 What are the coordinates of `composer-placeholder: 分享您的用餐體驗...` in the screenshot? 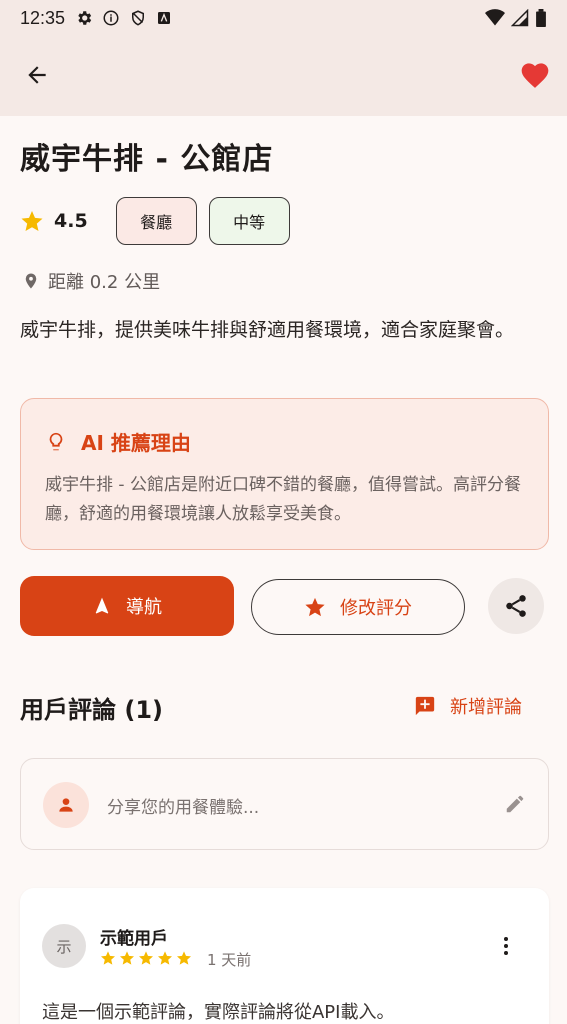 It's located at (183, 808).